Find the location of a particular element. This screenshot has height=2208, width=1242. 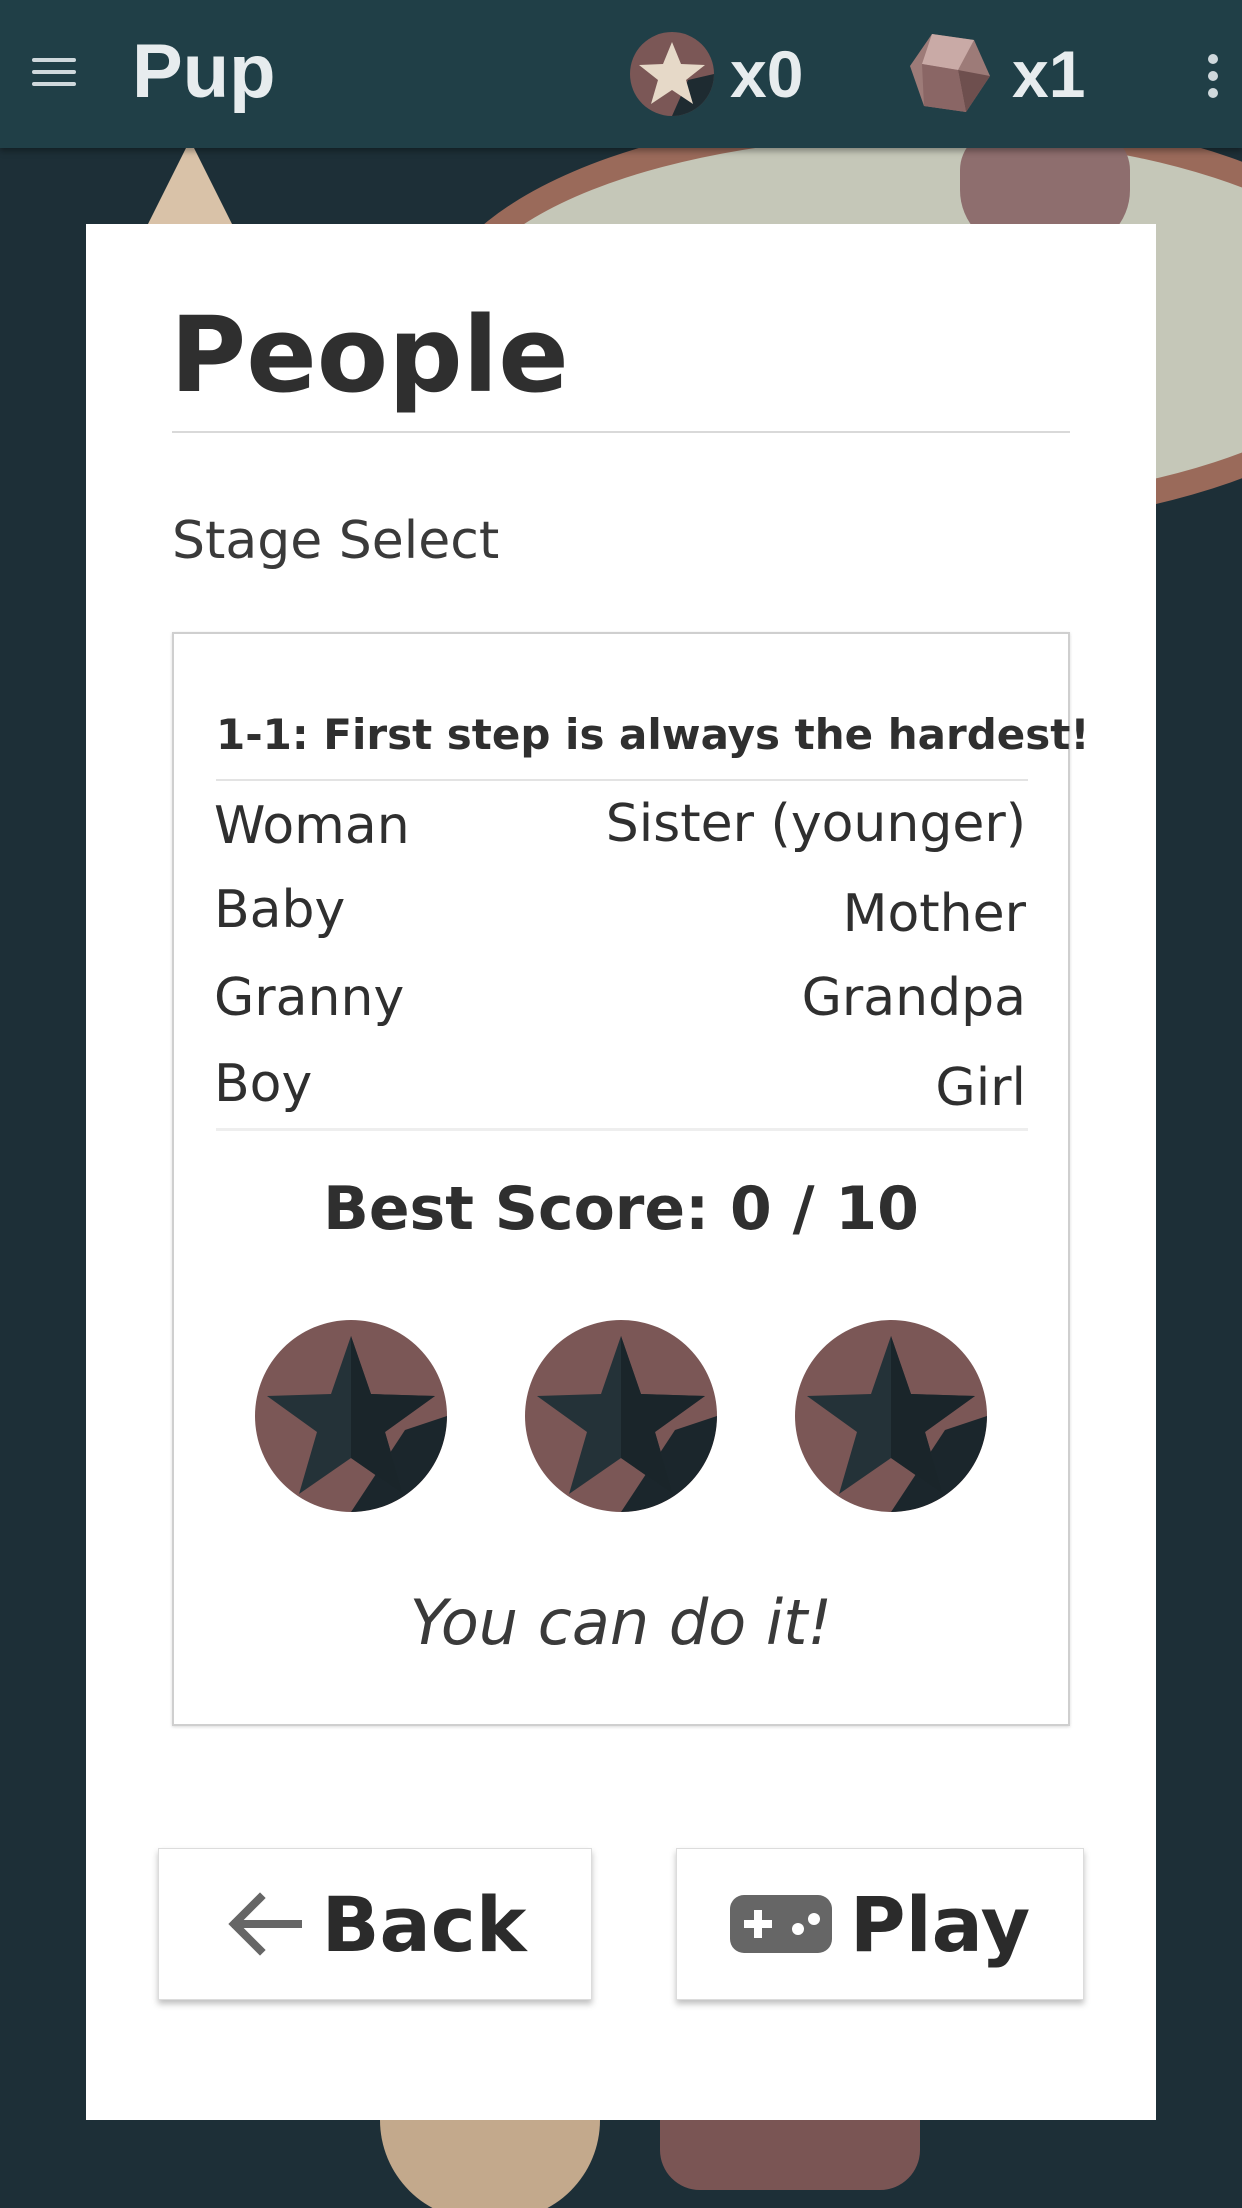

app-title: Pup is located at coordinates (204, 71).